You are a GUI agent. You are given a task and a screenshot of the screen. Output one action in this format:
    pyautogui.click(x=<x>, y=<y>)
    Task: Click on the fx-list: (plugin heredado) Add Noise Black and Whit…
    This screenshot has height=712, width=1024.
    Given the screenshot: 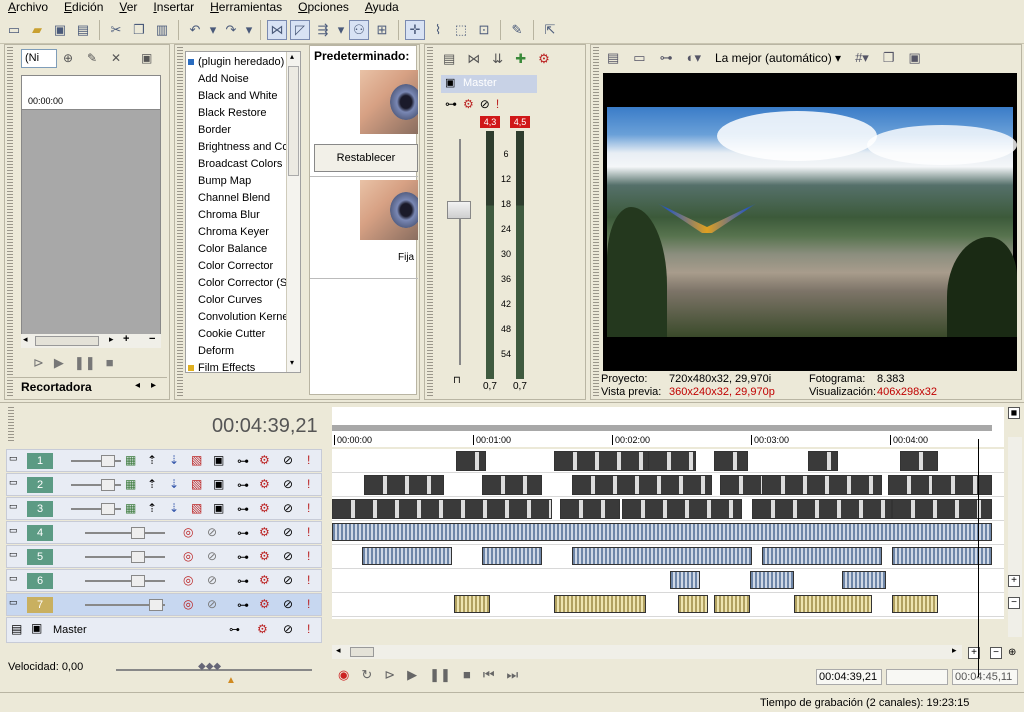 What is the action you would take?
    pyautogui.click(x=243, y=212)
    